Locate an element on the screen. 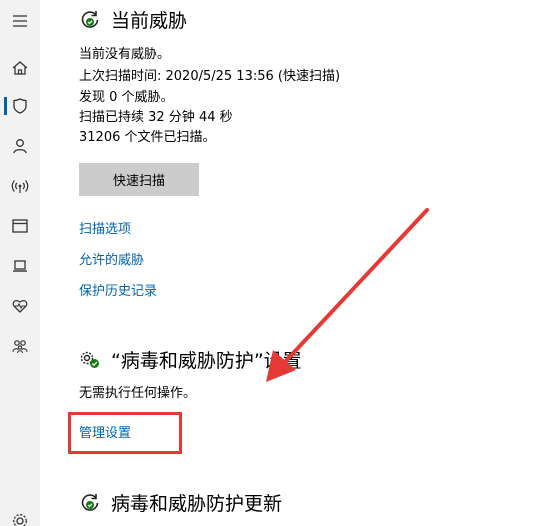 This screenshot has width=543, height=526. refresh-update-icon is located at coordinates (90, 503).